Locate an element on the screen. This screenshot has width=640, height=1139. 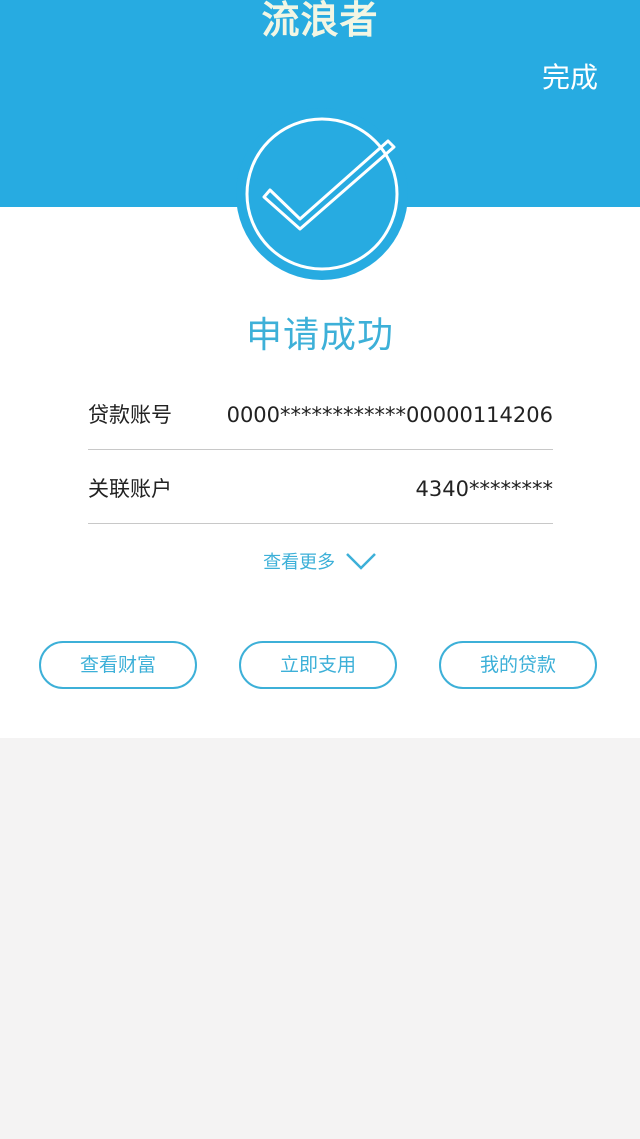
watermark-text: 流浪者 is located at coordinates (320, 21).